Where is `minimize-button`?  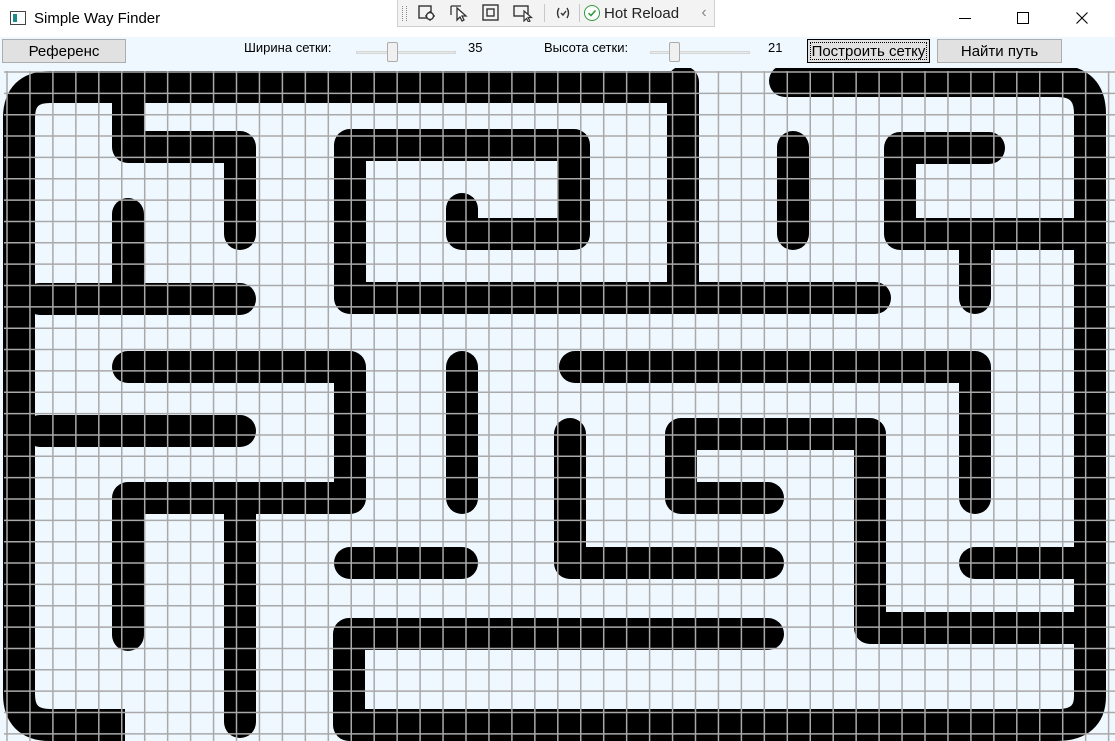 minimize-button is located at coordinates (965, 18).